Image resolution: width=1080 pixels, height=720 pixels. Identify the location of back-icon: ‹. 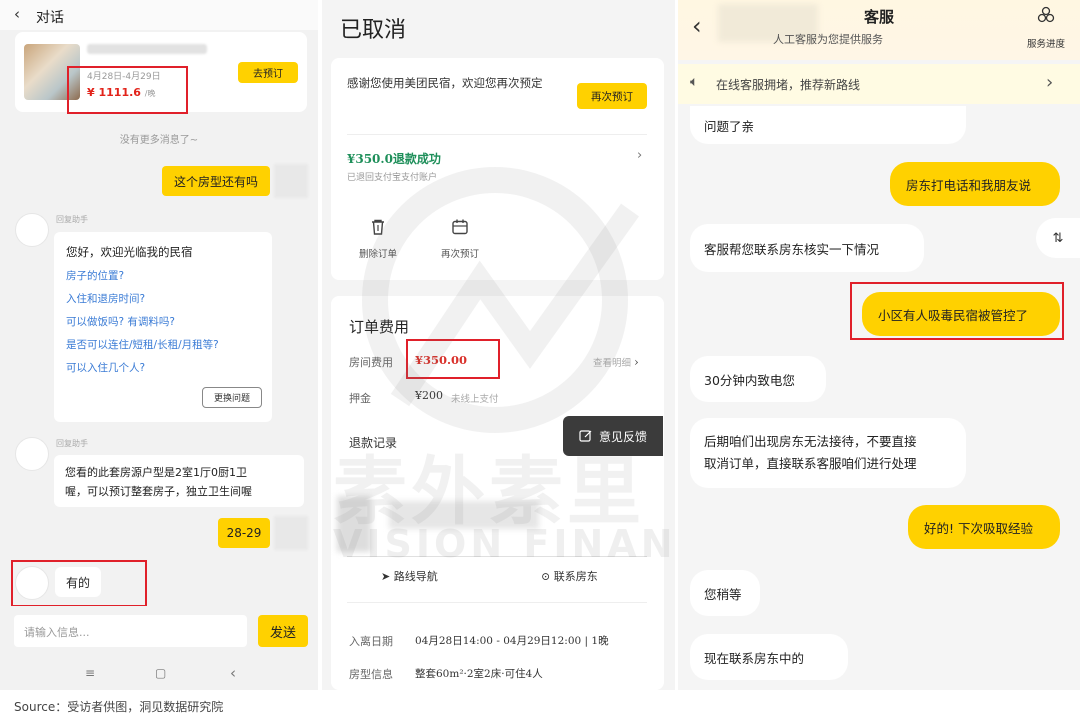
(17, 14).